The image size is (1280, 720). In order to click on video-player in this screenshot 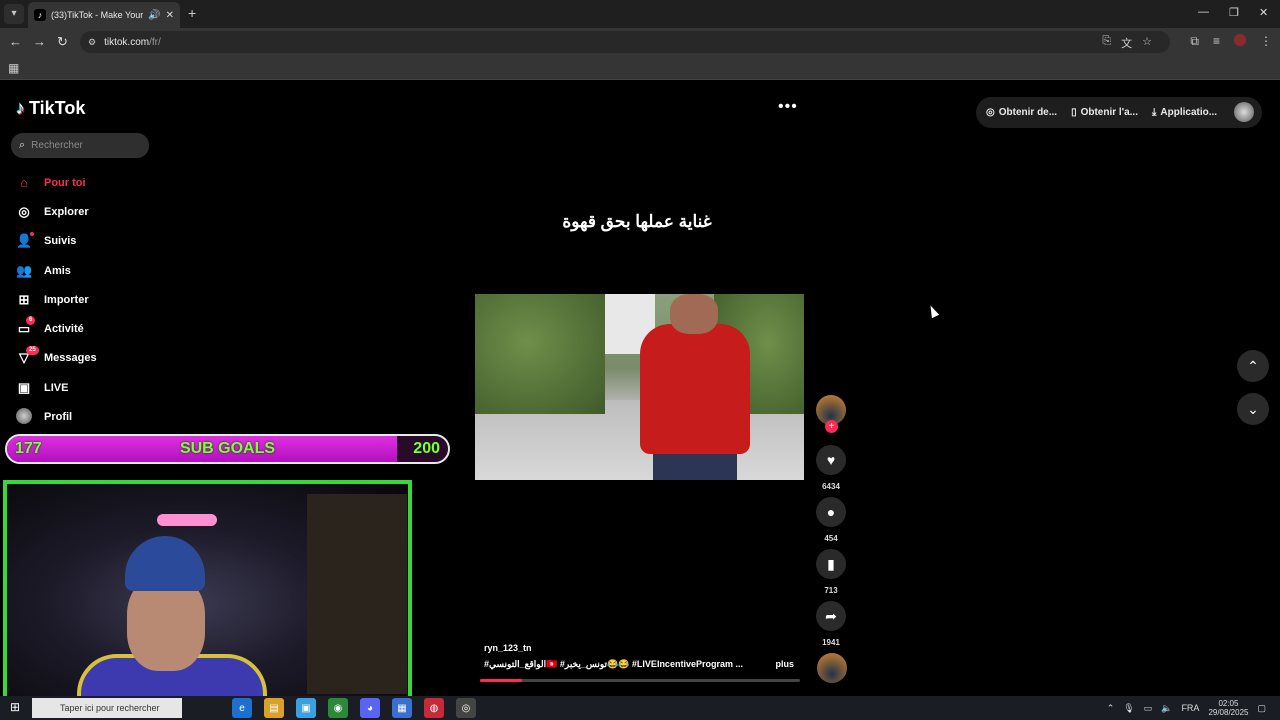, I will do `click(639, 387)`.